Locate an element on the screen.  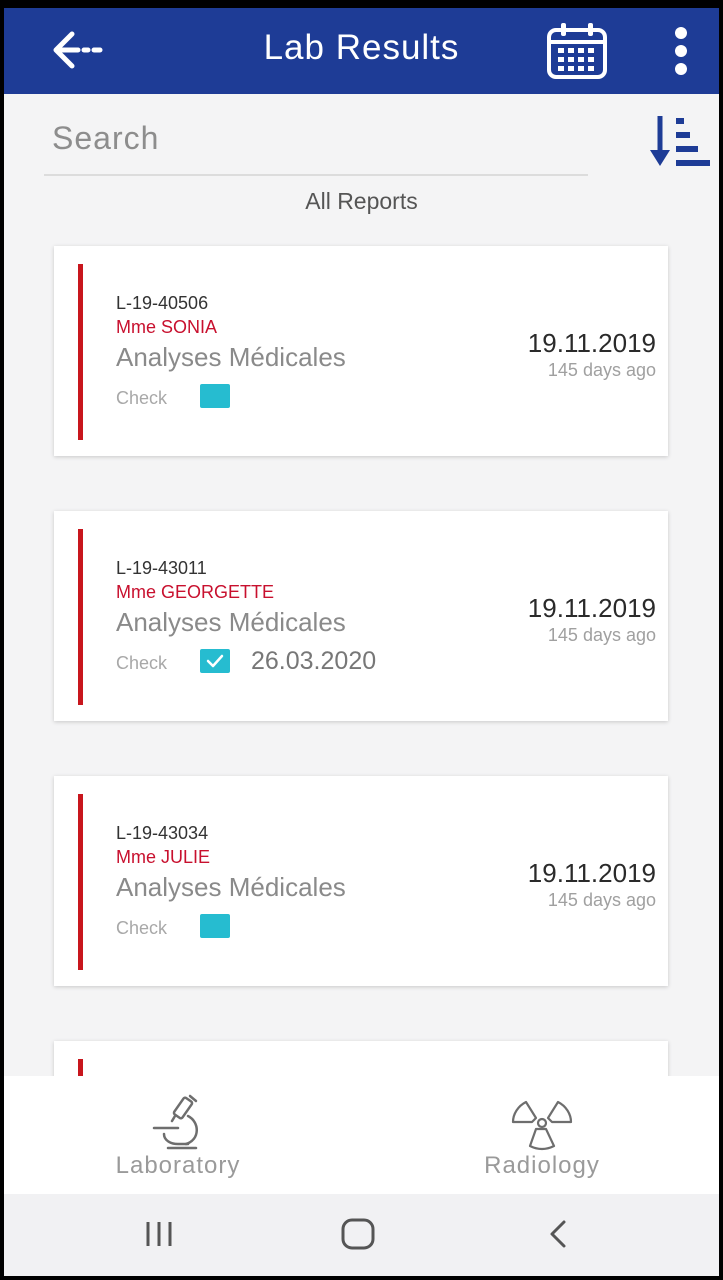
nav-laboratory: Laboratory is located at coordinates (178, 1135).